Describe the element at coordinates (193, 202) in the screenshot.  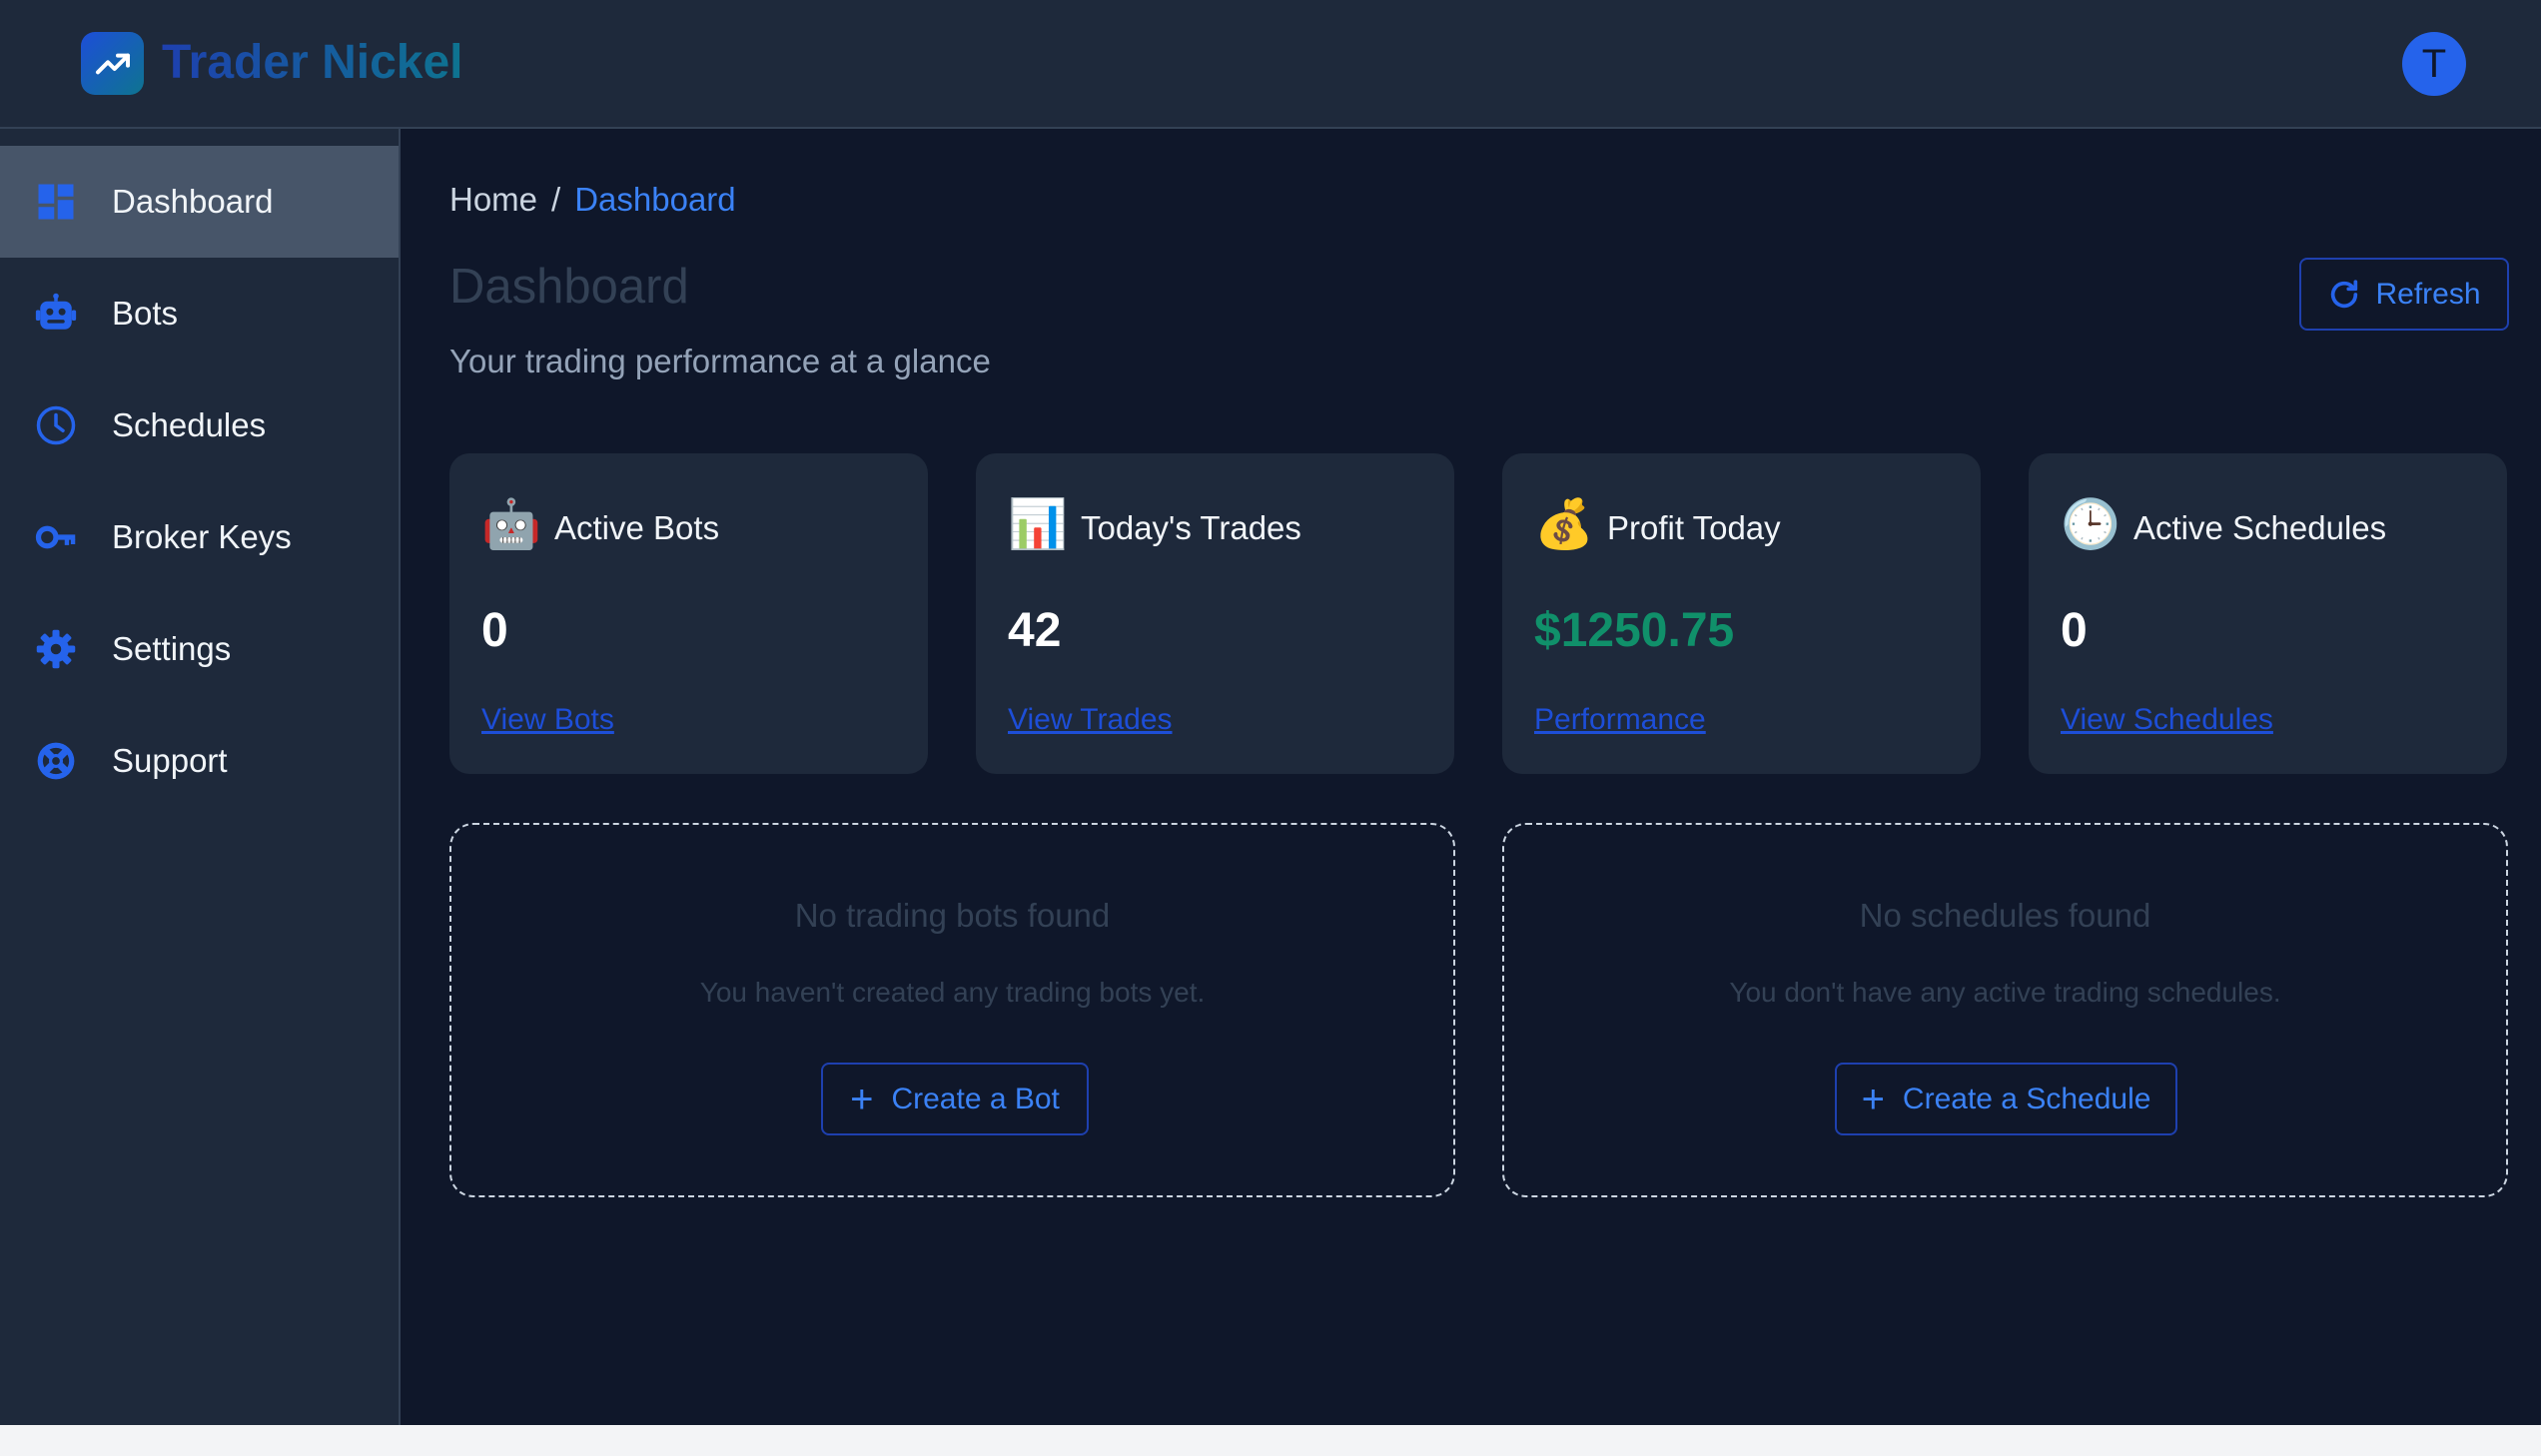
I see `sidebar-item-label: Dashboard` at that location.